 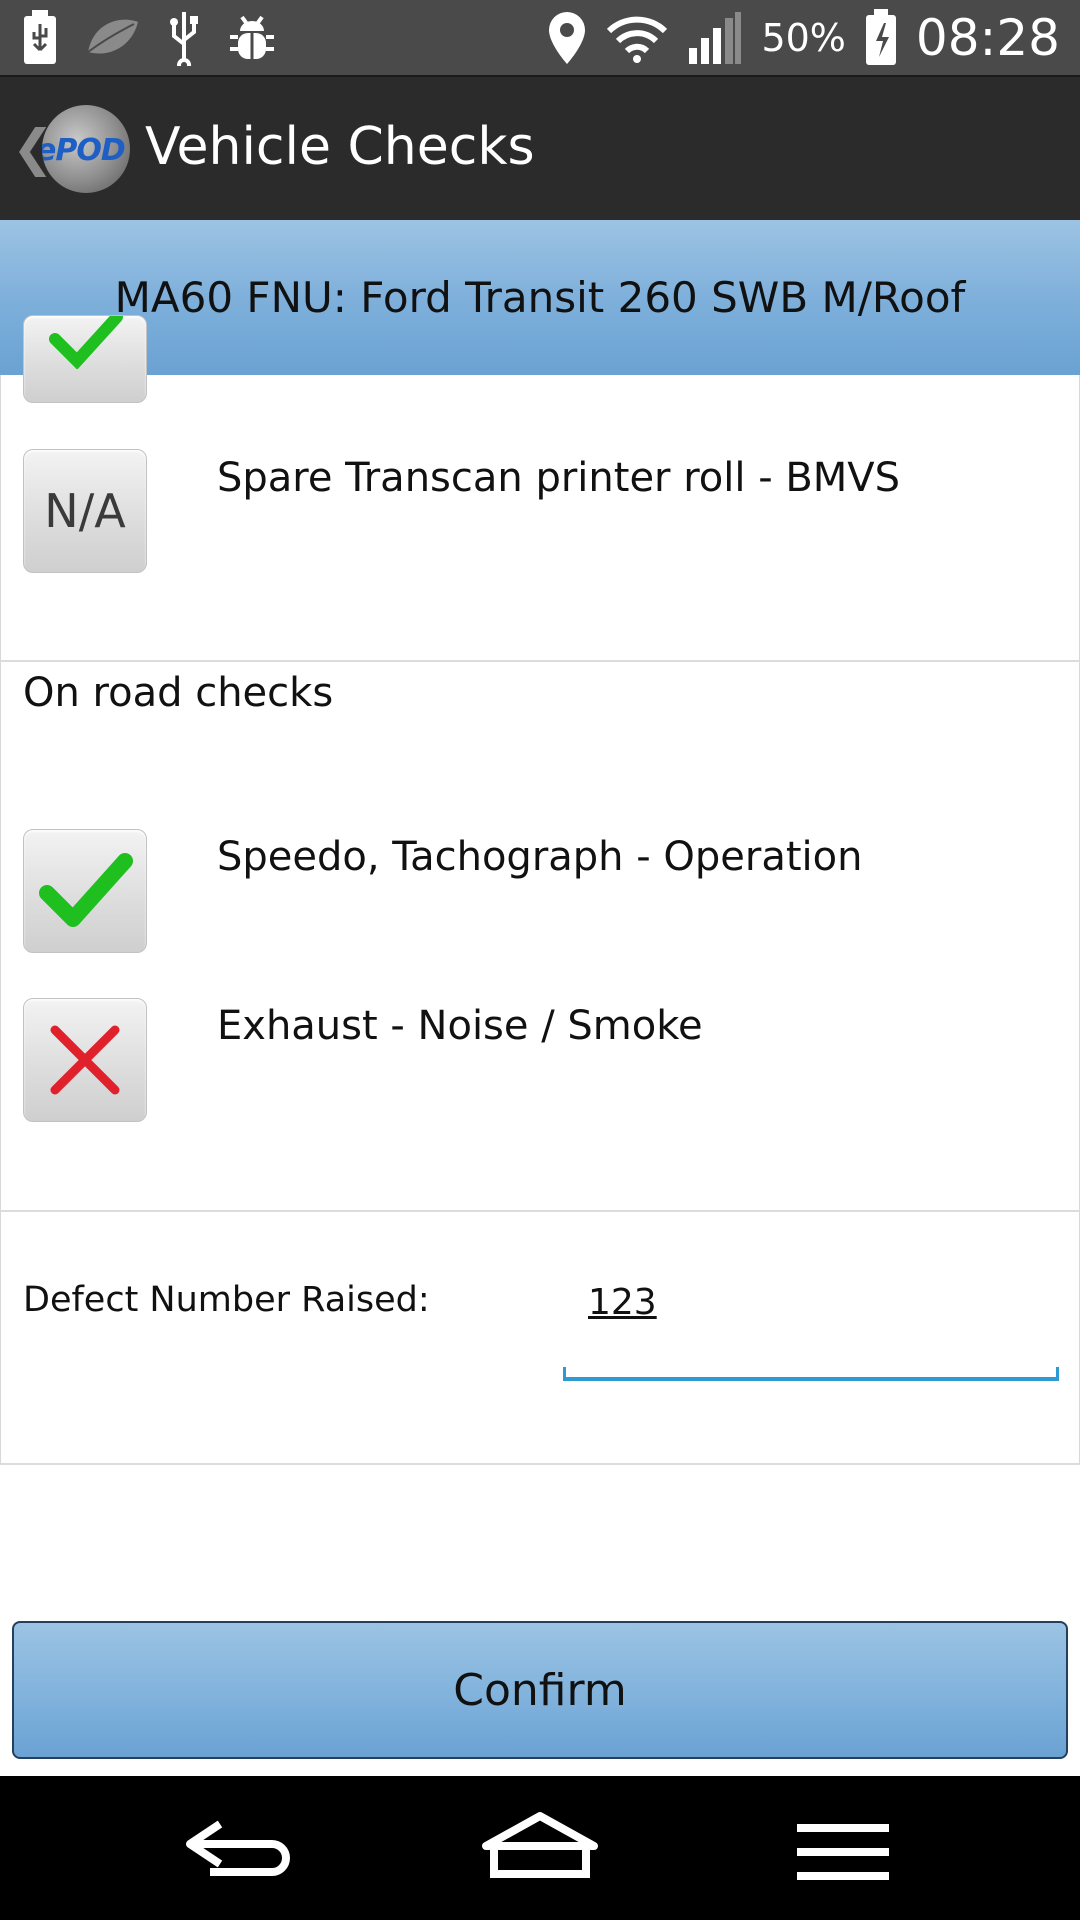 I want to click on check-item-label: Exhaust - Noise / Smoke, so click(x=460, y=1026).